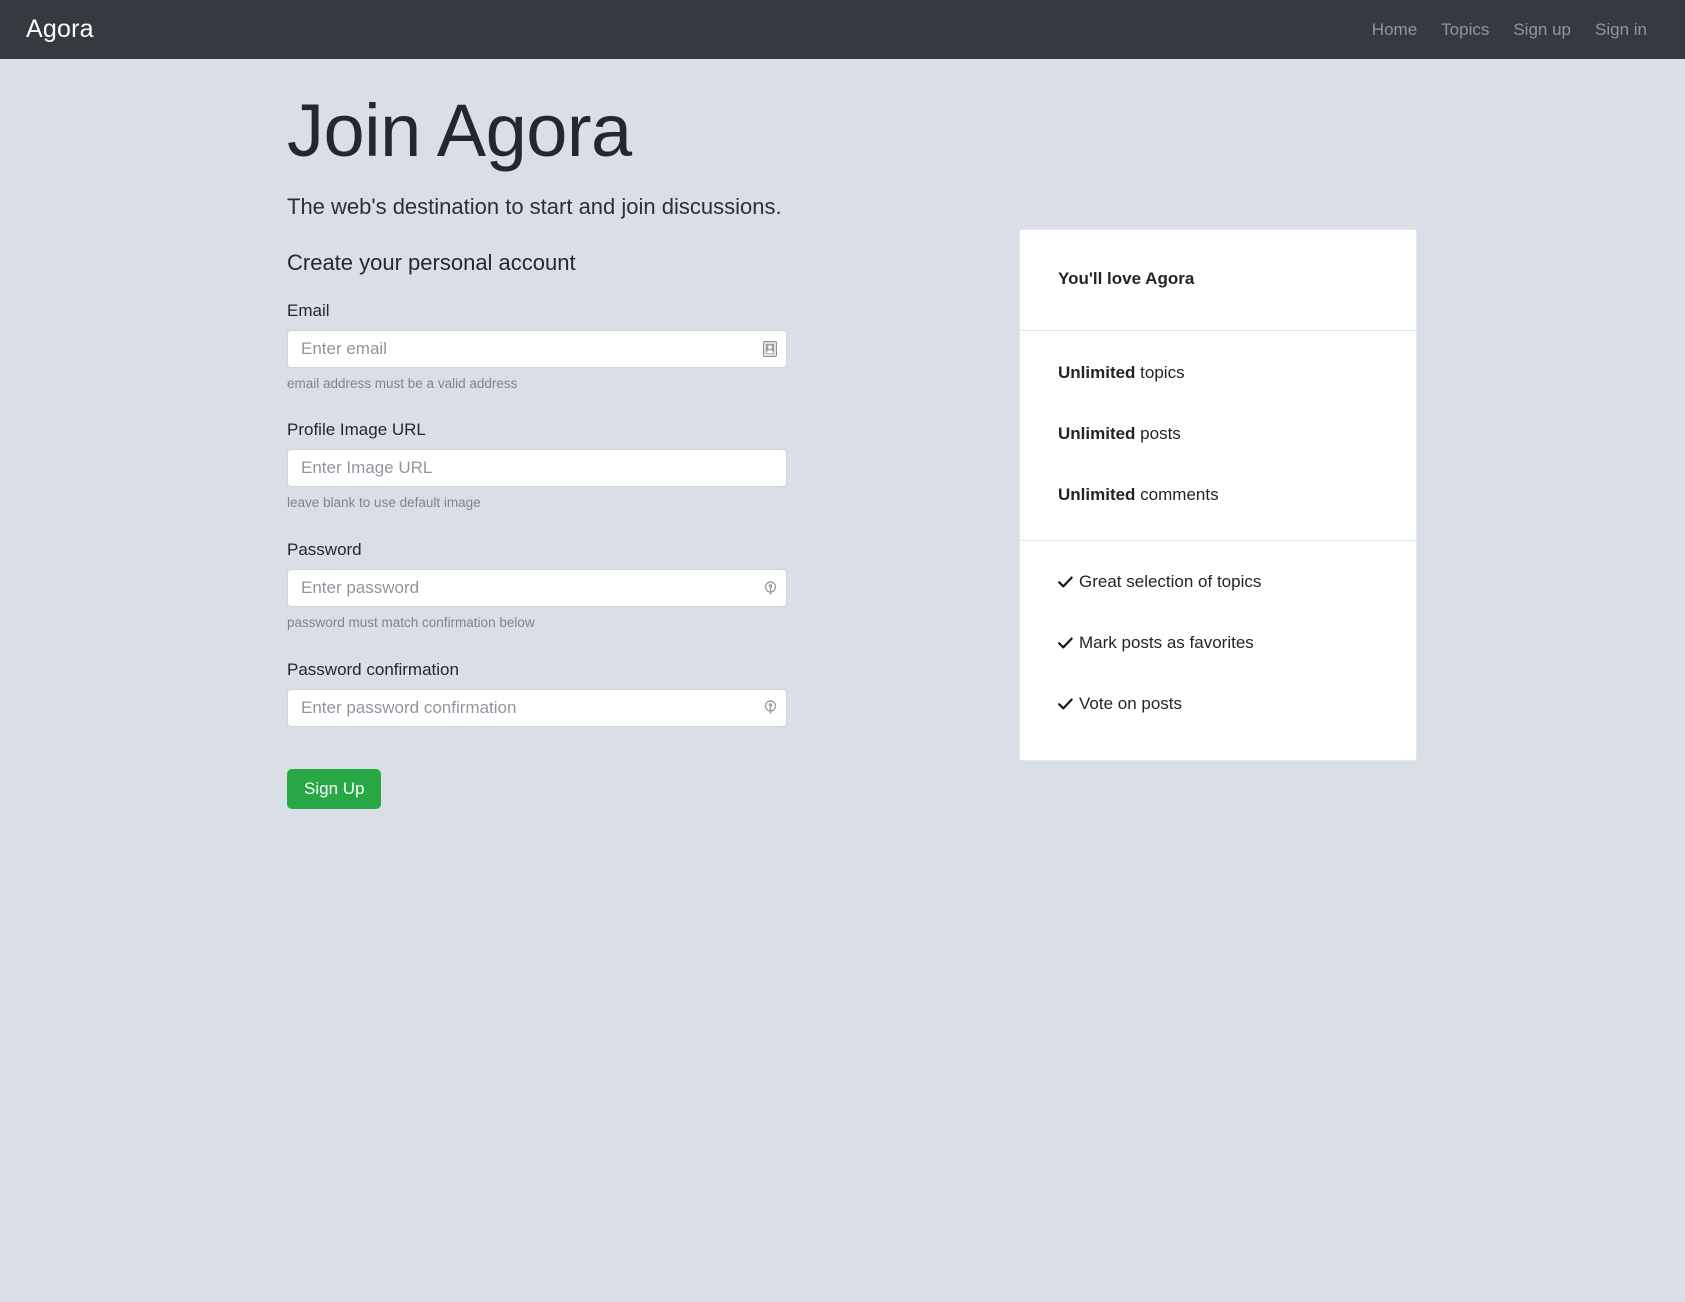 This screenshot has height=1302, width=1685. Describe the element at coordinates (356, 430) in the screenshot. I see `profile-image-url-label: Profile Image URL` at that location.